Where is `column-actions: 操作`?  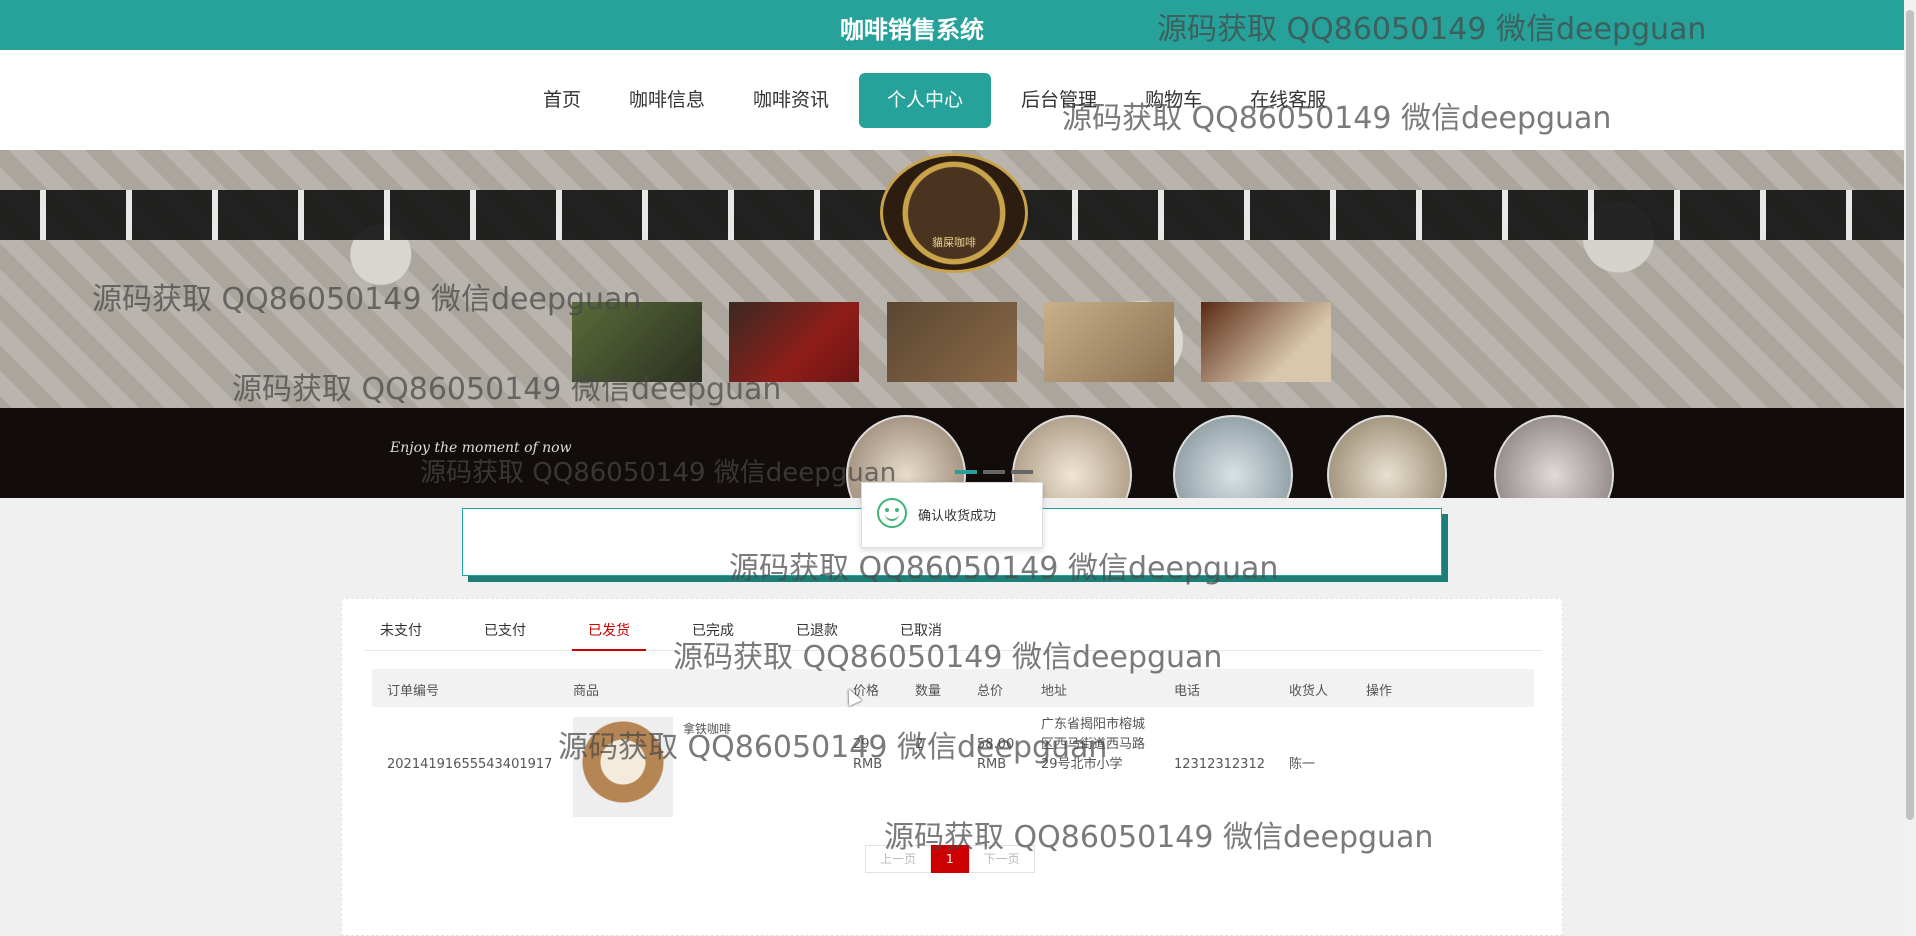 column-actions: 操作 is located at coordinates (1379, 691).